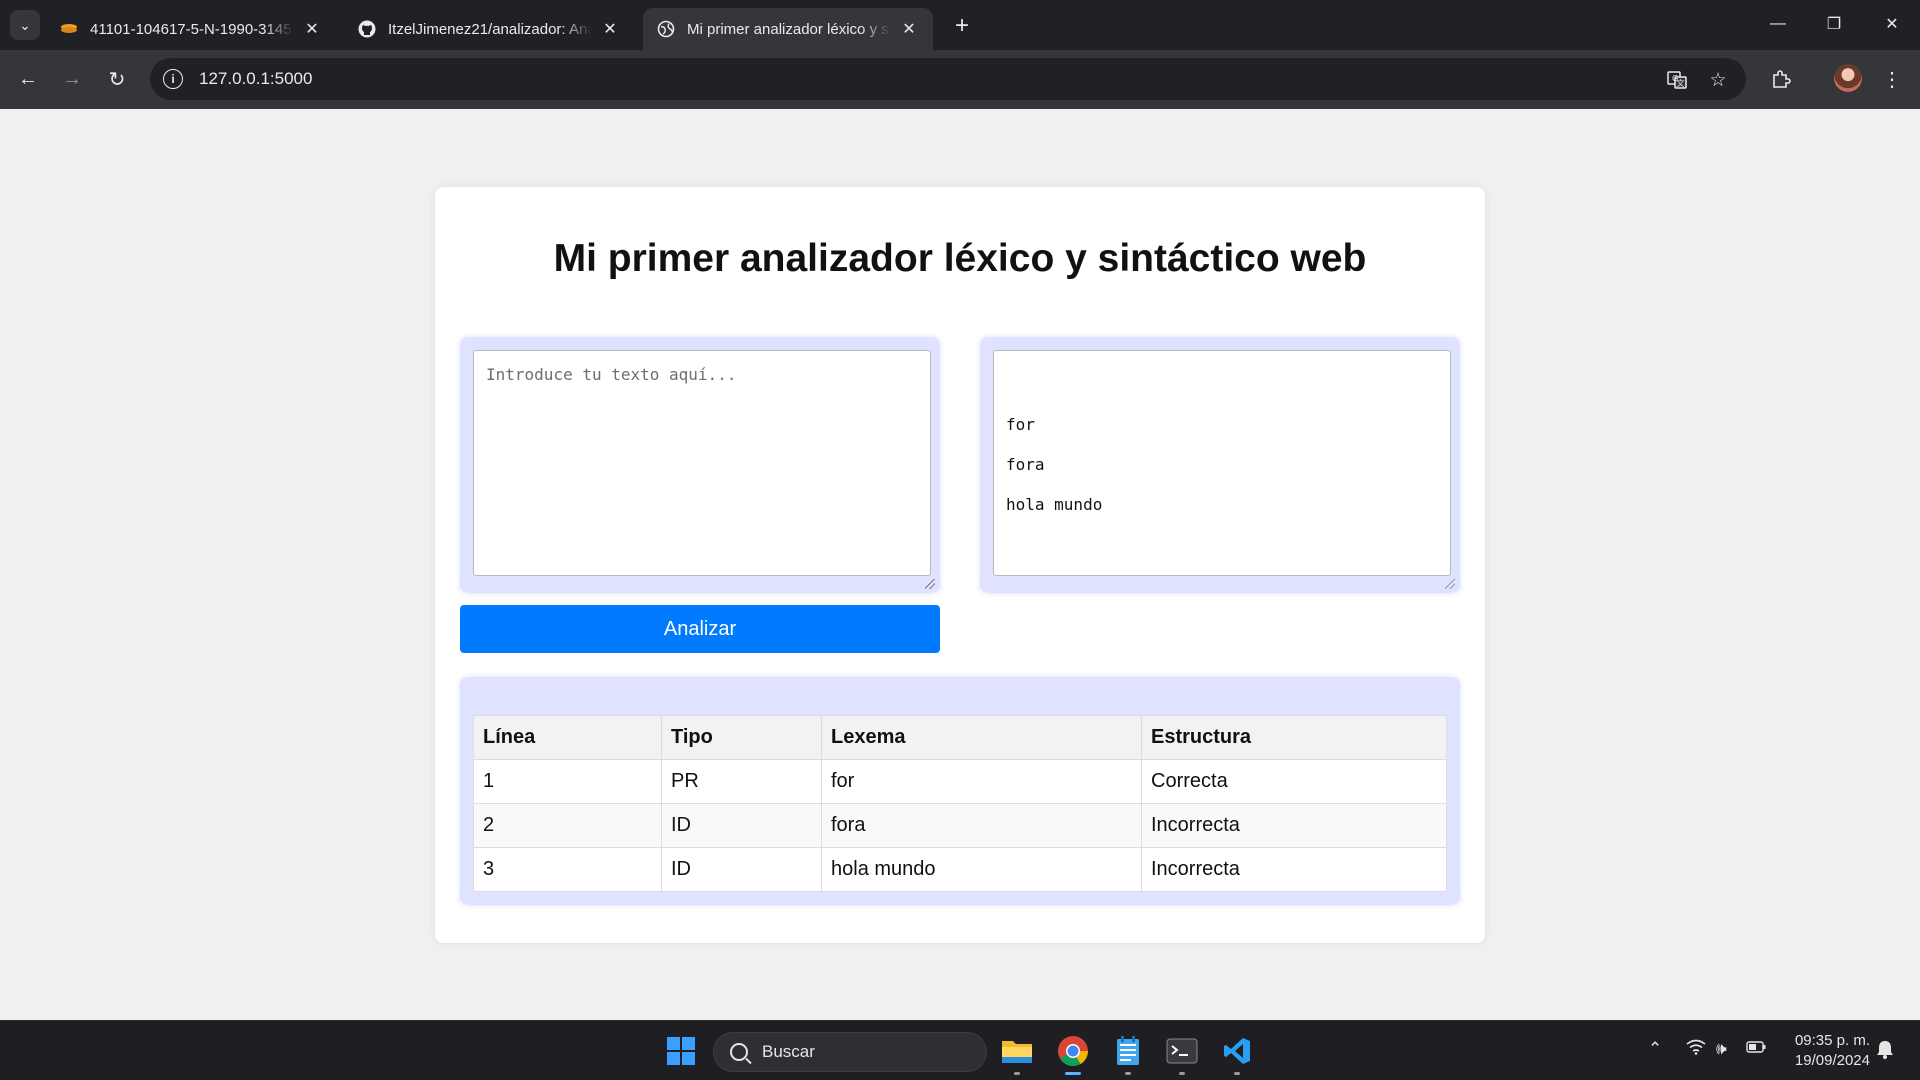 This screenshot has height=1080, width=1920. Describe the element at coordinates (1182, 1053) in the screenshot. I see `terminal-icon` at that location.